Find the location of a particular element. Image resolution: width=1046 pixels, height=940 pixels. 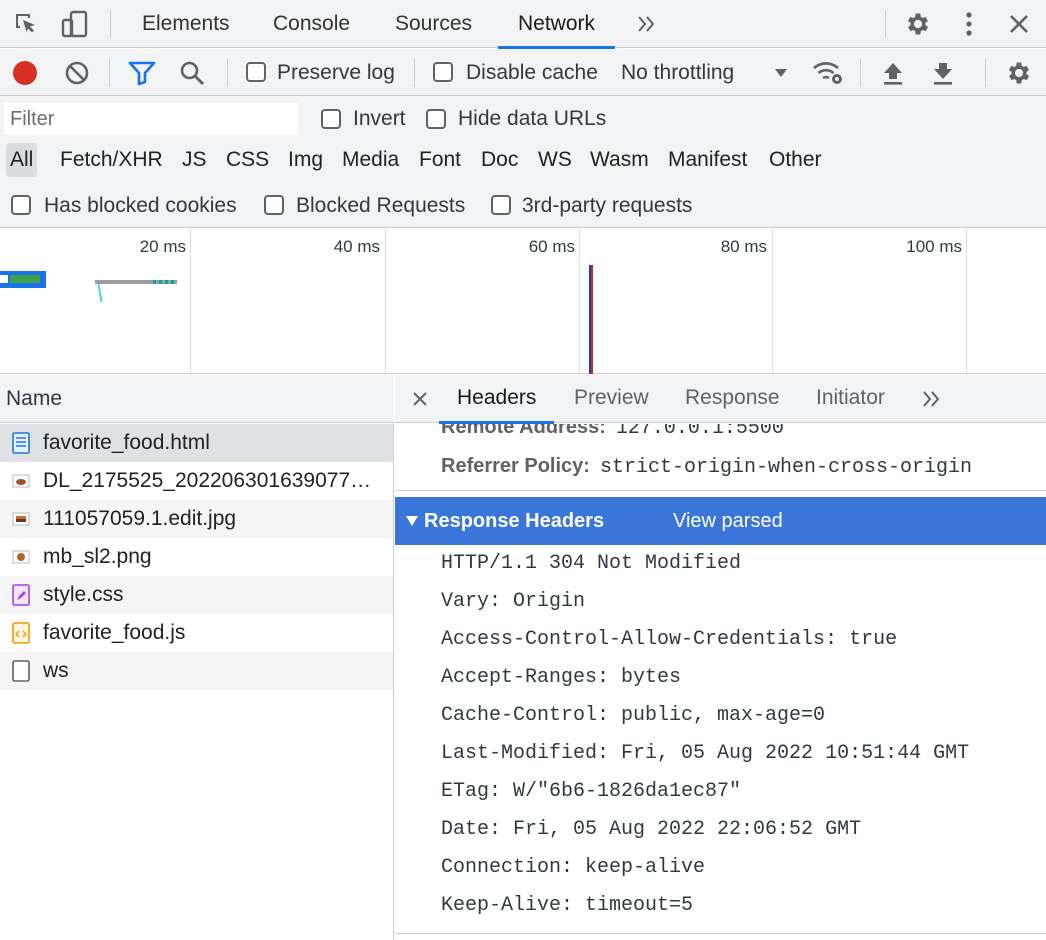

type-filter-fetch-xhr: Fetch/XHR is located at coordinates (111, 160).